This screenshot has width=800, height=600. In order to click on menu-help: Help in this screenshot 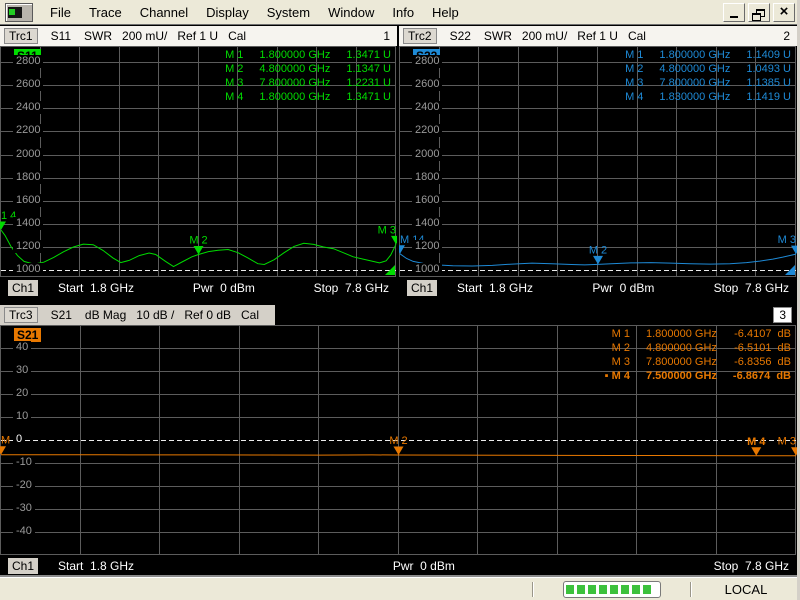, I will do `click(445, 12)`.